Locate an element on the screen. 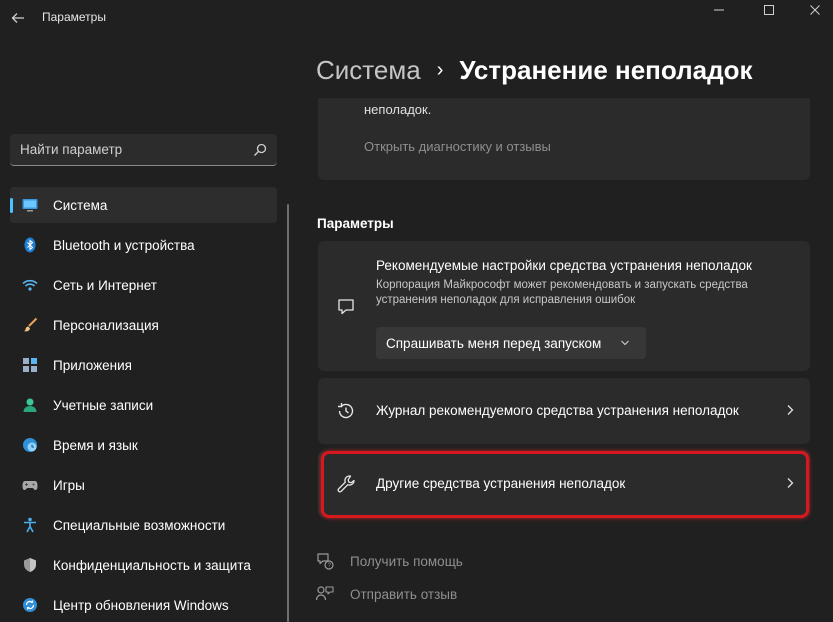 Image resolution: width=833 pixels, height=622 pixels. get-help-label: Получить помощь is located at coordinates (406, 561).